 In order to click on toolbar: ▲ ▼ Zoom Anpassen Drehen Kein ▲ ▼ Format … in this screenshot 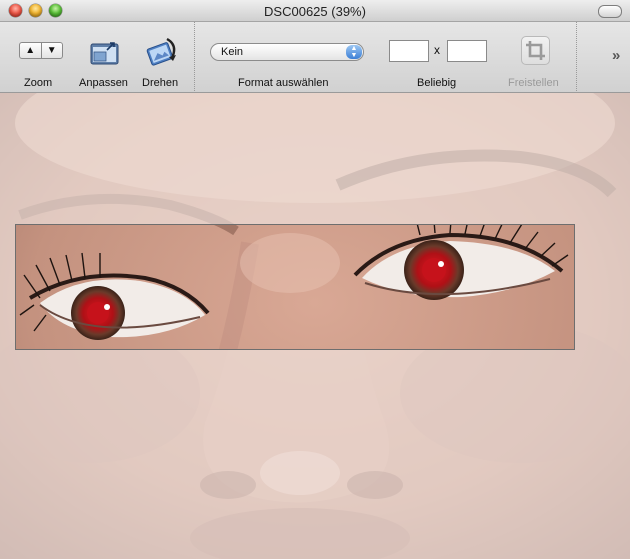, I will do `click(315, 57)`.